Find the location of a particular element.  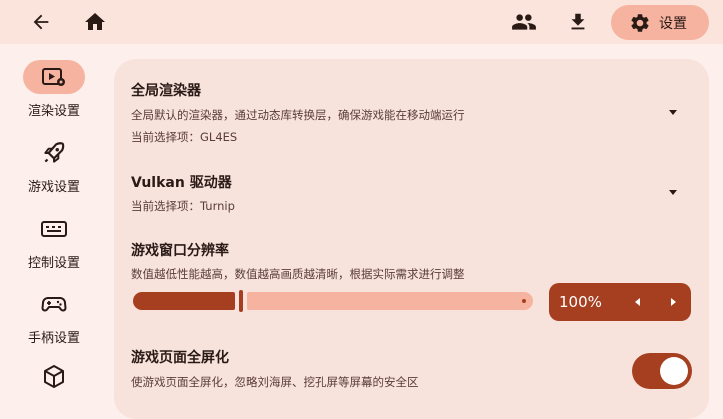

sidebar-item-render: 渲染设置 is located at coordinates (54, 89).